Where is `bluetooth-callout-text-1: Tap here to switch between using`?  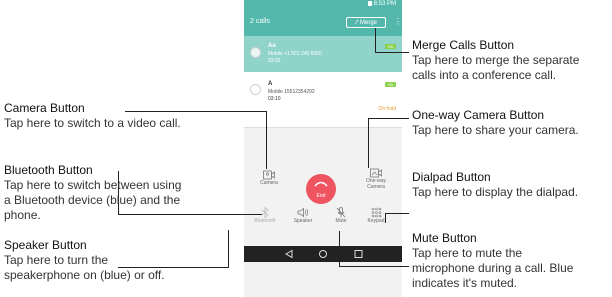
bluetooth-callout-text-1: Tap here to switch between using is located at coordinates (93, 185).